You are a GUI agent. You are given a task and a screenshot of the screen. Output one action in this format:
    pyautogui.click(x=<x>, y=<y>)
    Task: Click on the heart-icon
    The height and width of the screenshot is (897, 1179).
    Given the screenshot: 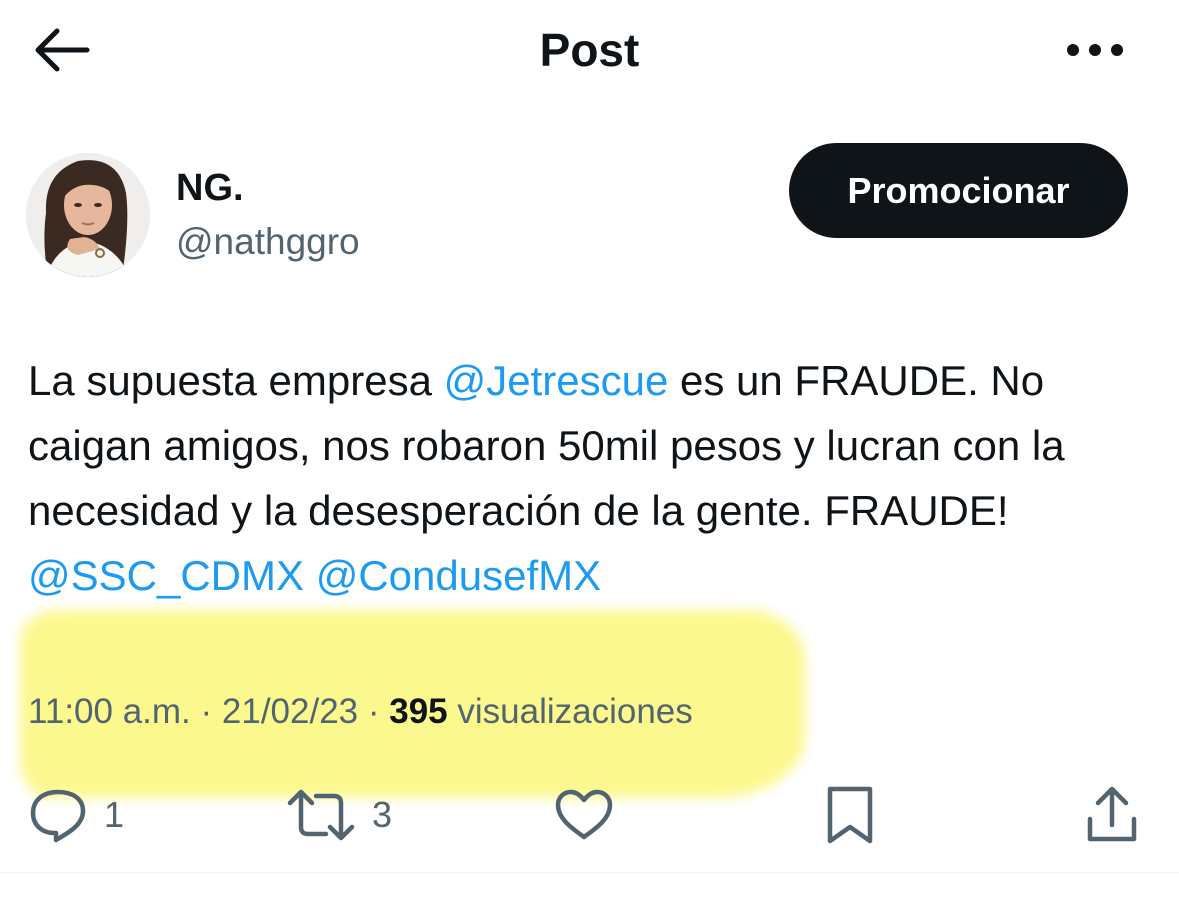 What is the action you would take?
    pyautogui.click(x=584, y=814)
    